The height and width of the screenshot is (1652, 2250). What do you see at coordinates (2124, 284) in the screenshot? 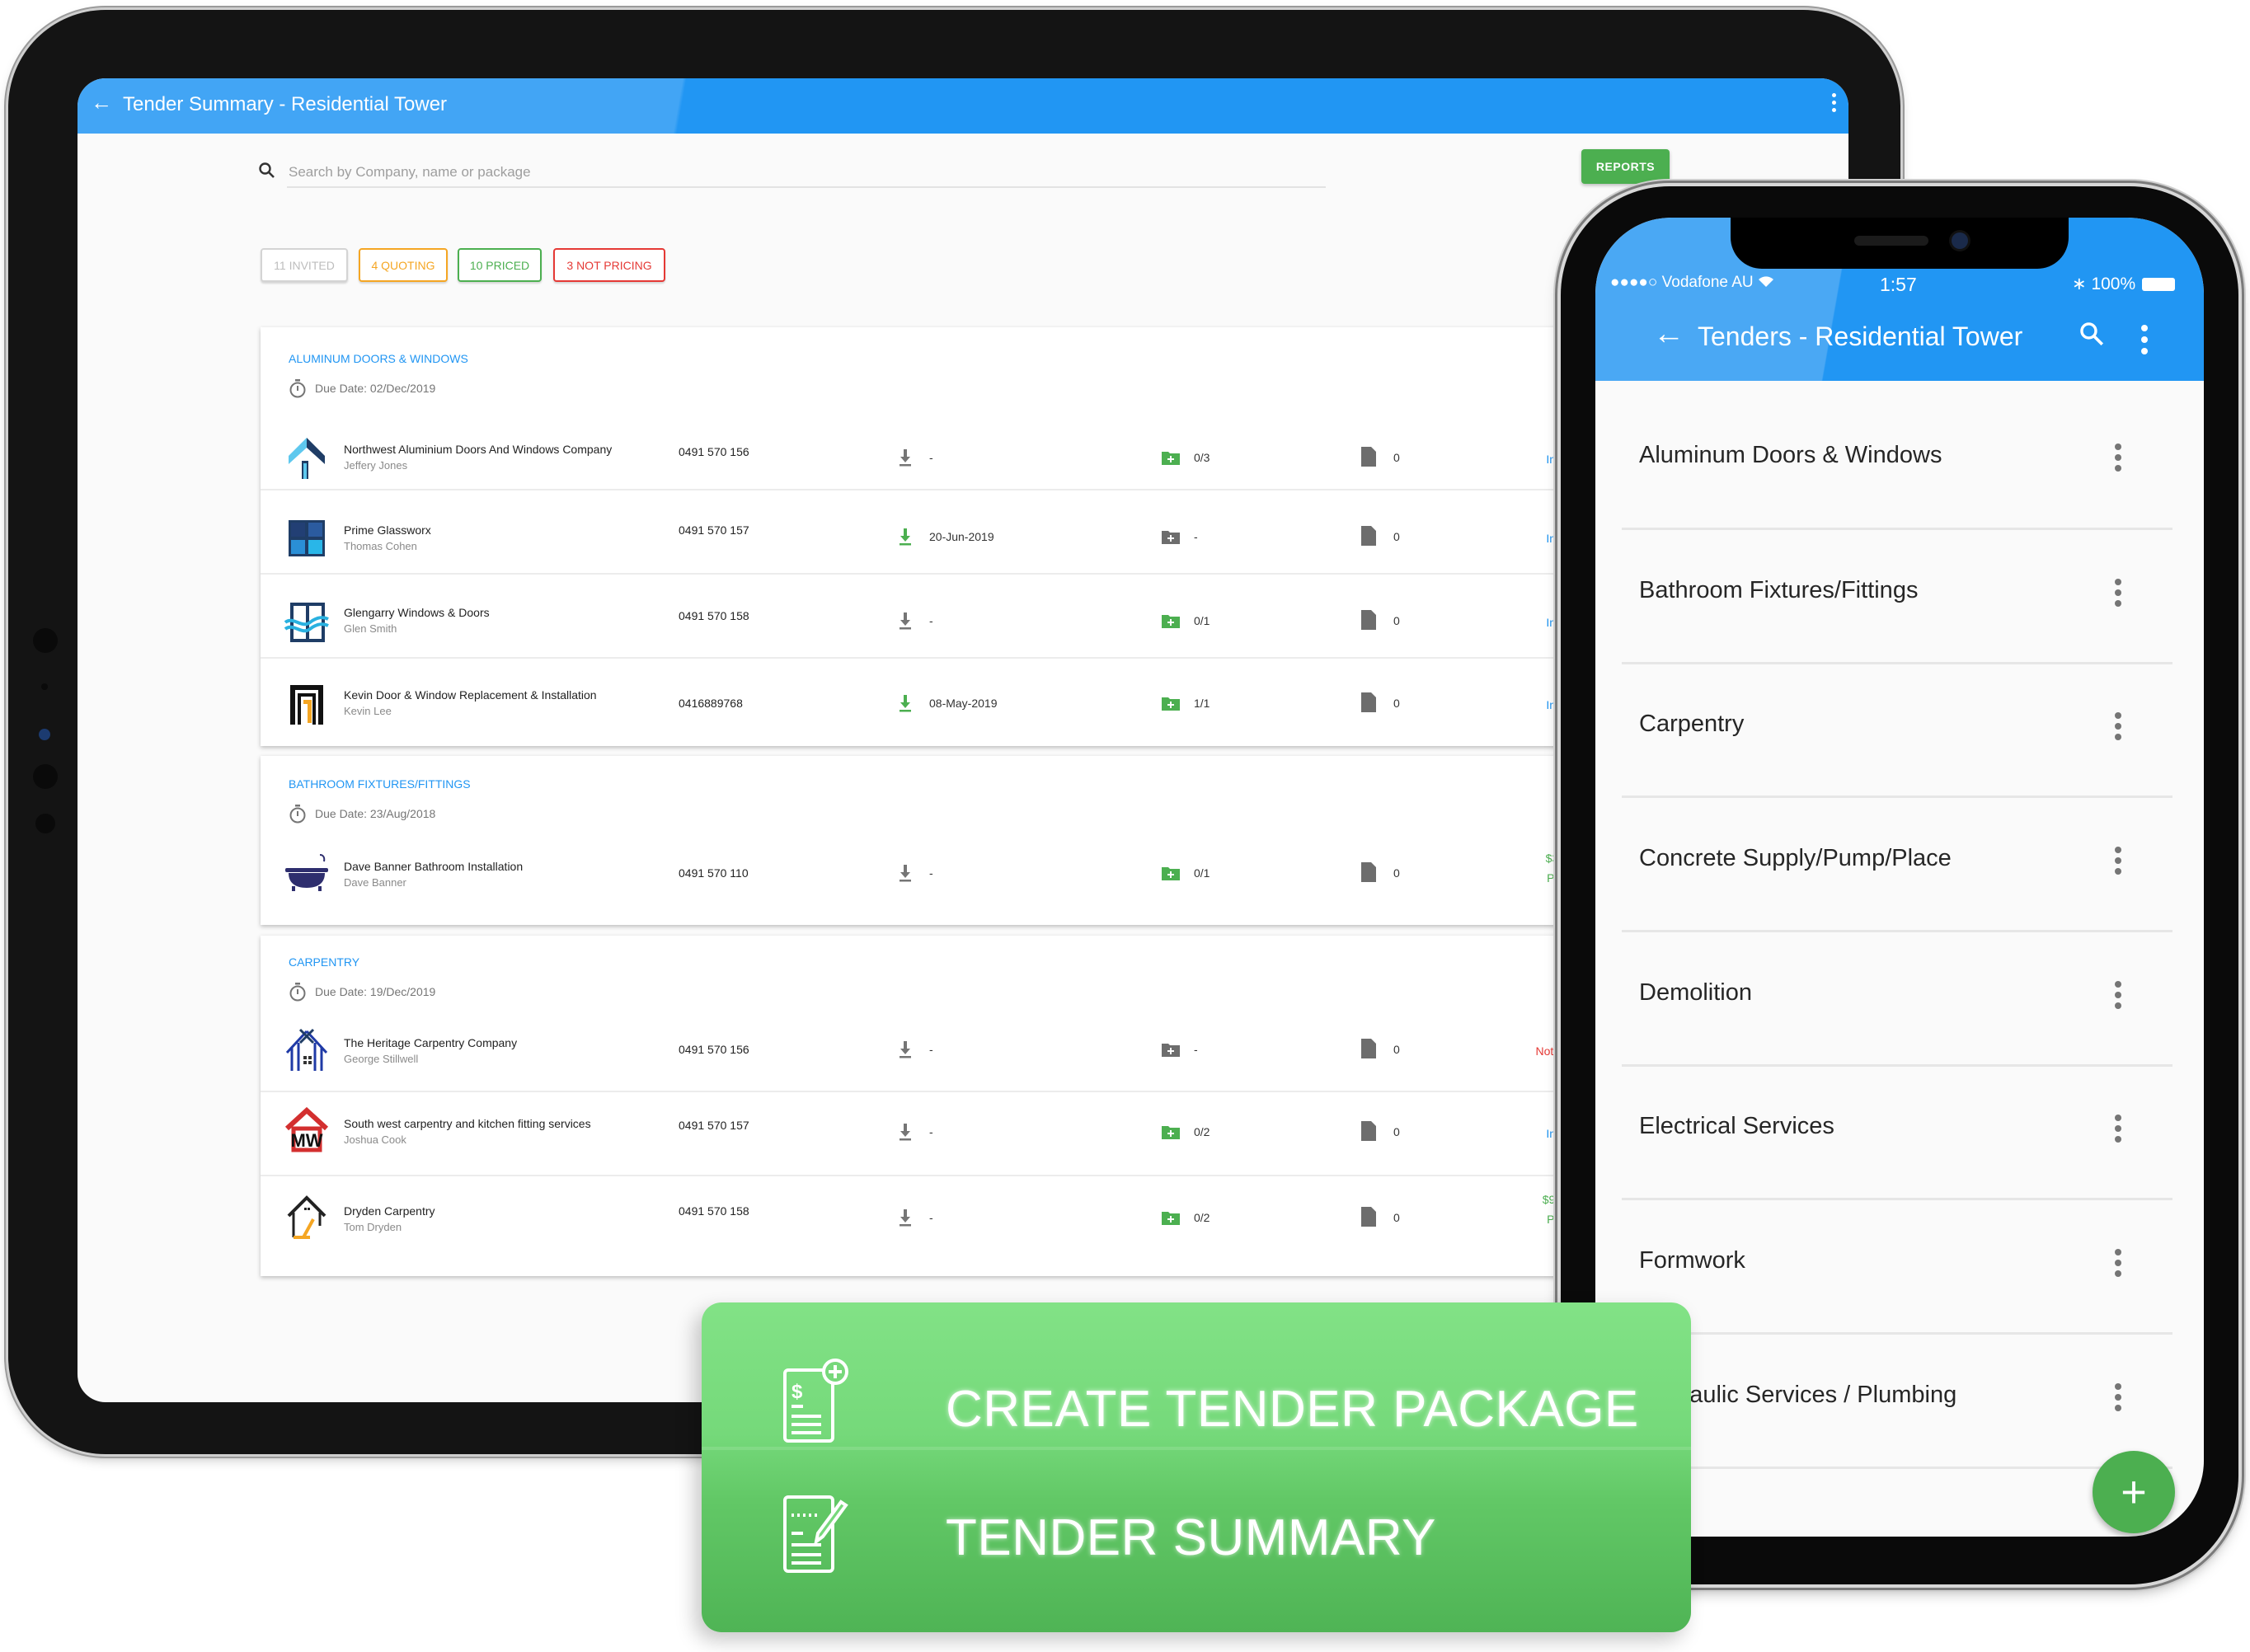
I see `battery-status: ∗ 100%` at bounding box center [2124, 284].